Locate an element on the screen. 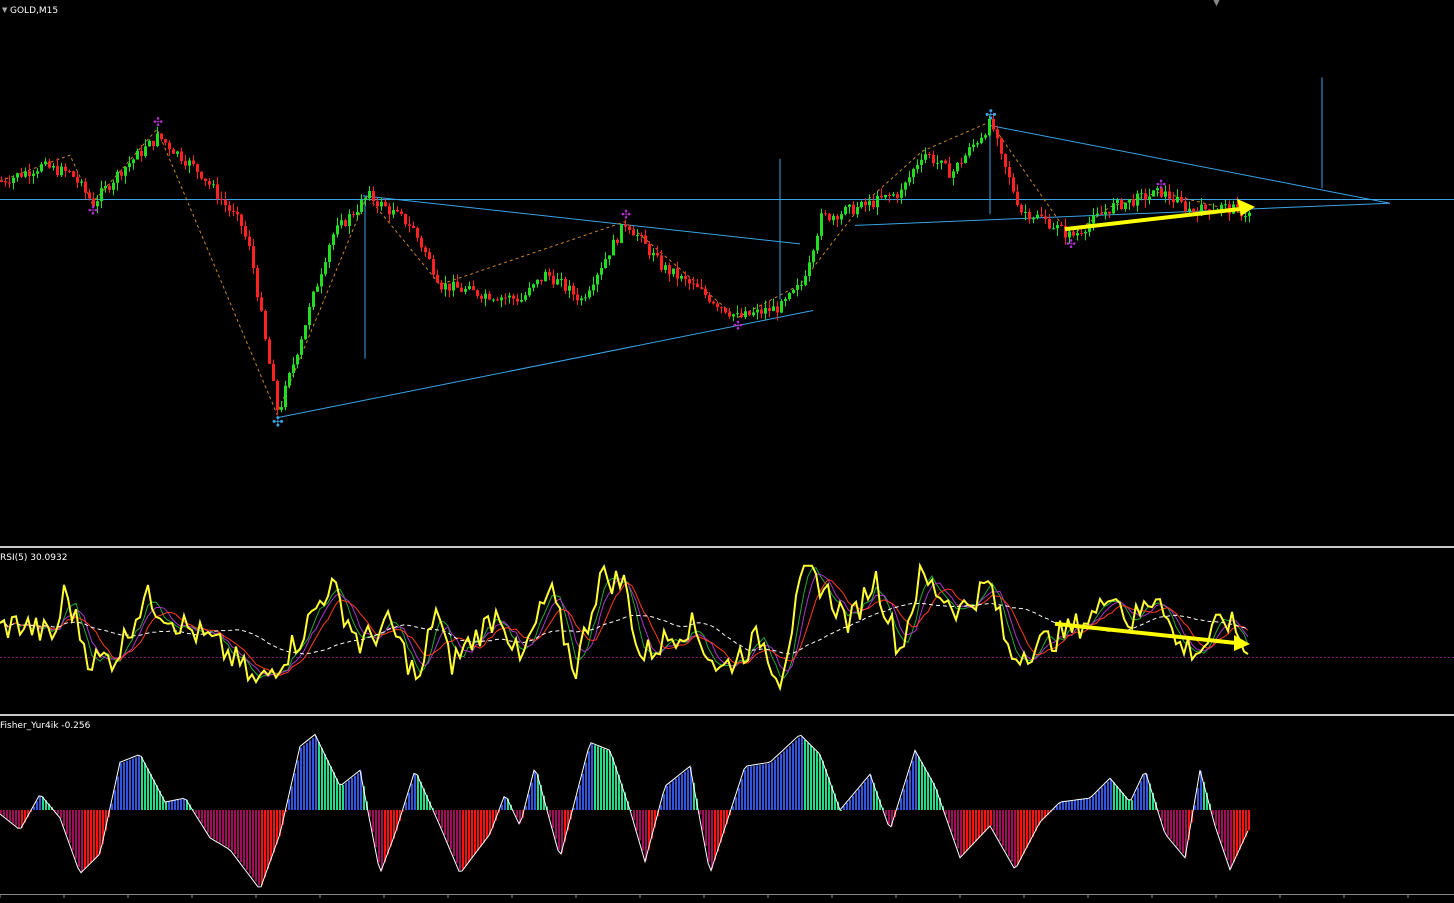  fractal-up-marker: ✣ is located at coordinates (626, 214).